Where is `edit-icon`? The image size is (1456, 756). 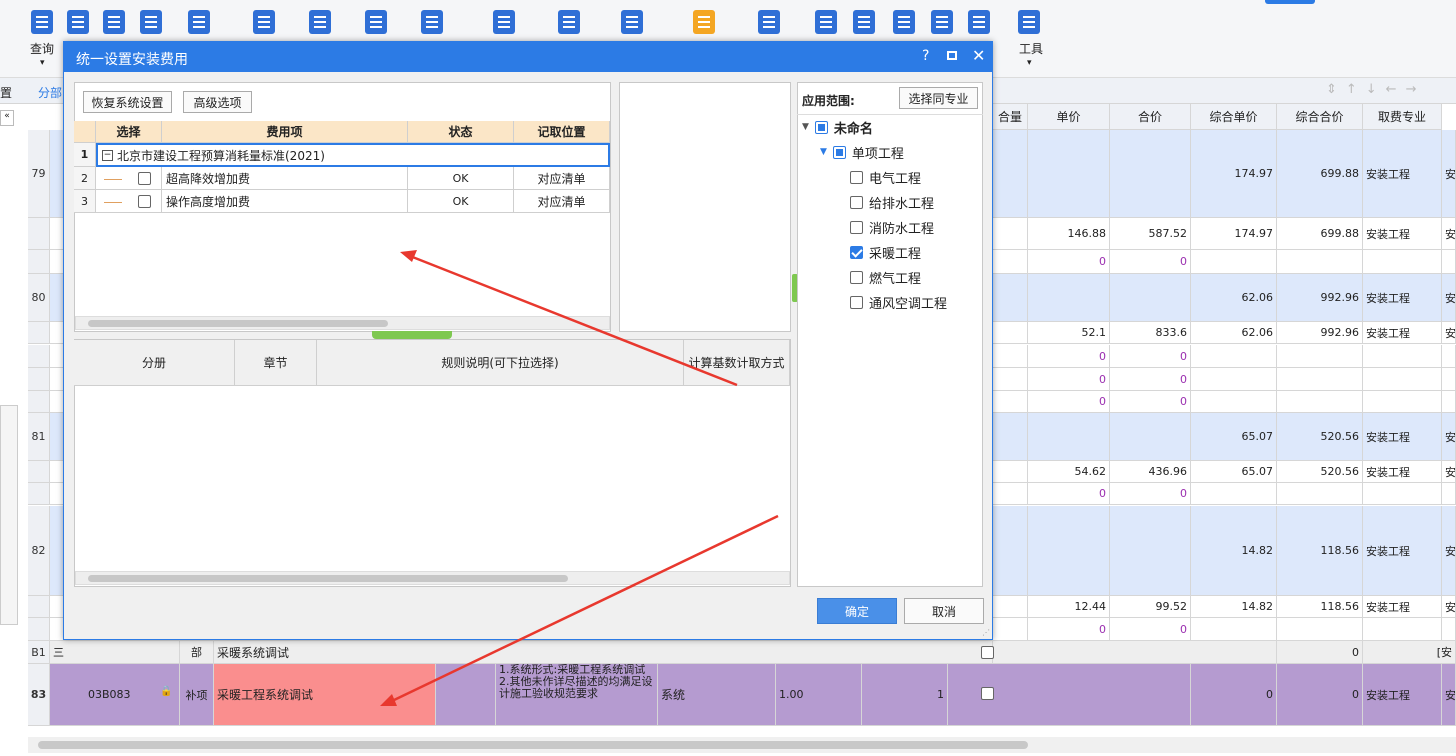
edit-icon is located at coordinates (633, 23).